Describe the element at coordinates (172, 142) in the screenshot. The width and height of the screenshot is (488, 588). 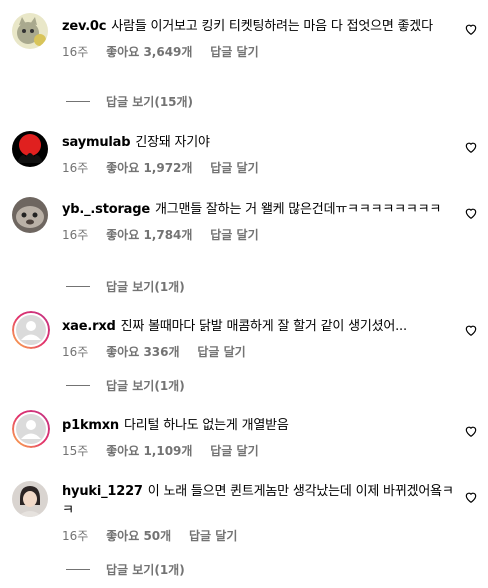
I see `comment-text: 긴장돼 자기야` at that location.